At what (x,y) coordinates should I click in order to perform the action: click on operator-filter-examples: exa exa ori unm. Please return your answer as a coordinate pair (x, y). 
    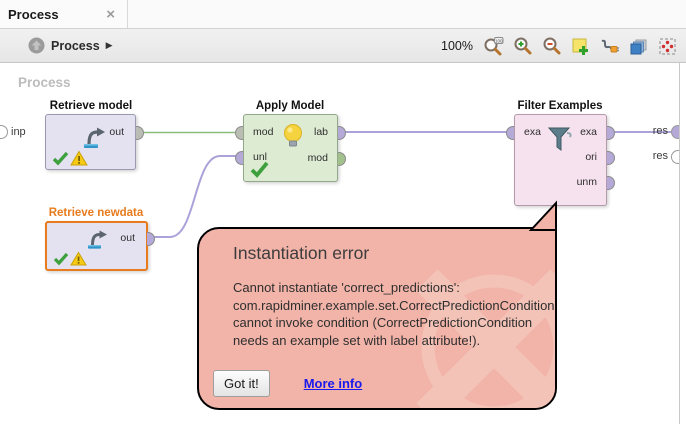
    Looking at the image, I should click on (560, 160).